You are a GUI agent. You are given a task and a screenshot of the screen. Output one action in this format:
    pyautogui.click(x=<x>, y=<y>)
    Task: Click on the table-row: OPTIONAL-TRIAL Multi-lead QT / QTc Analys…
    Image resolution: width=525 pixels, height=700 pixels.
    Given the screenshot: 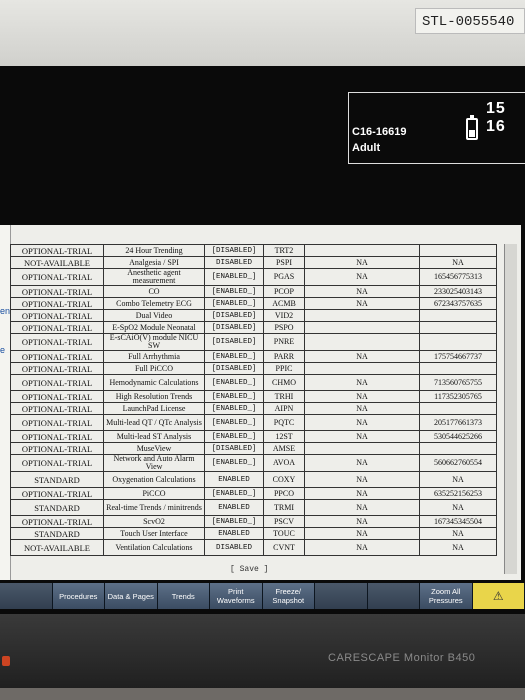 What is the action you would take?
    pyautogui.click(x=253, y=422)
    